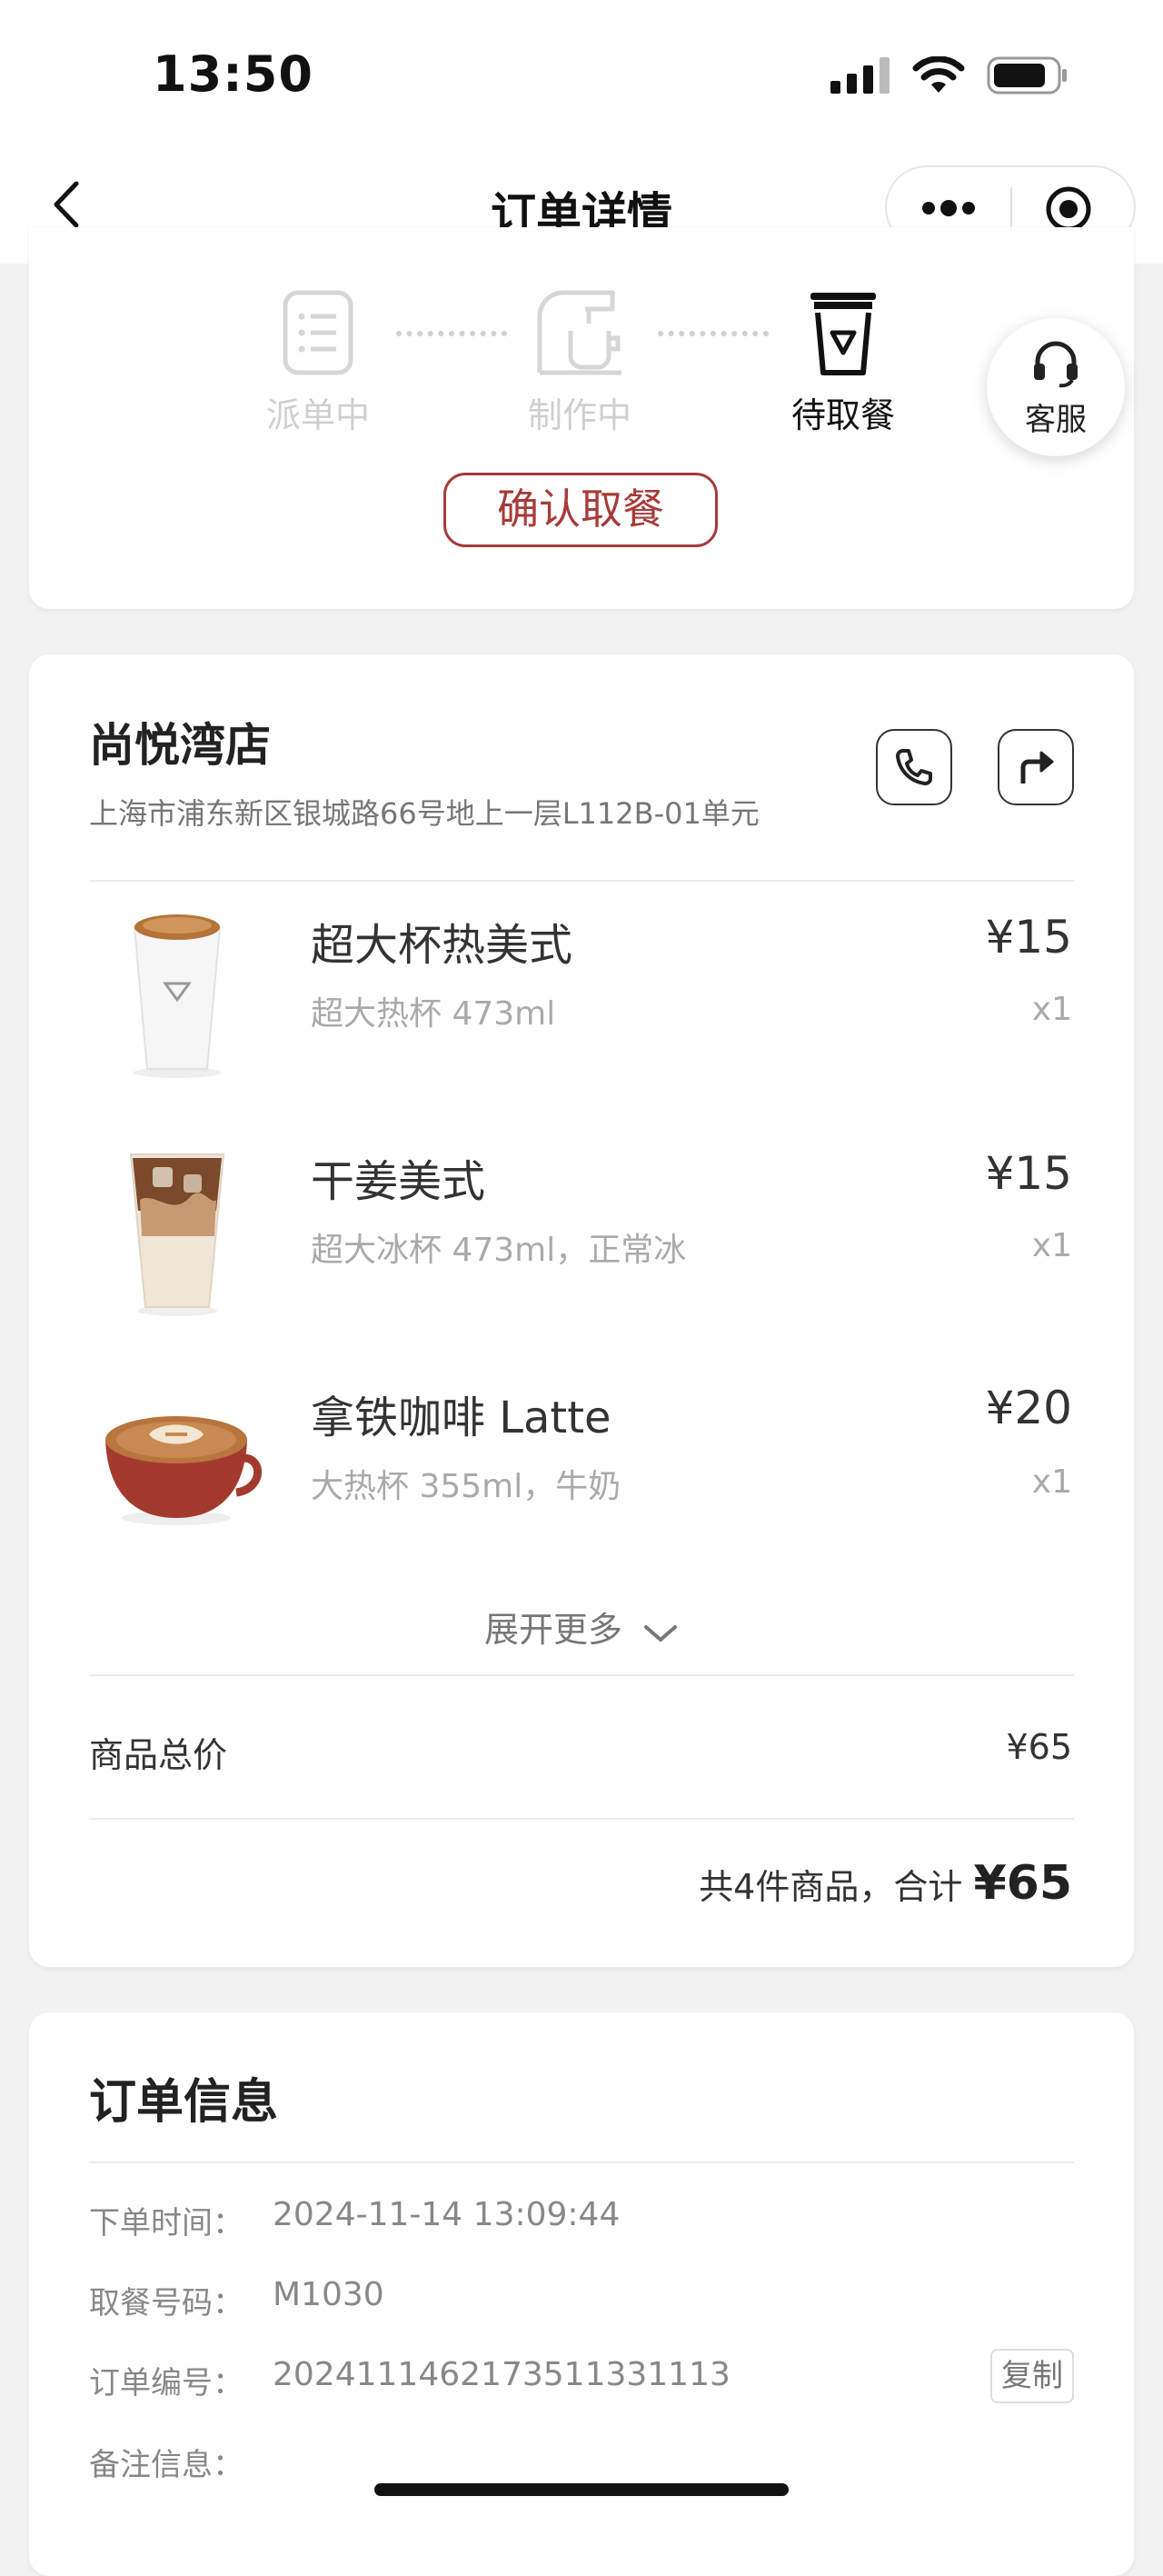  Describe the element at coordinates (579, 415) in the screenshot. I see `step-label: 制作中` at that location.